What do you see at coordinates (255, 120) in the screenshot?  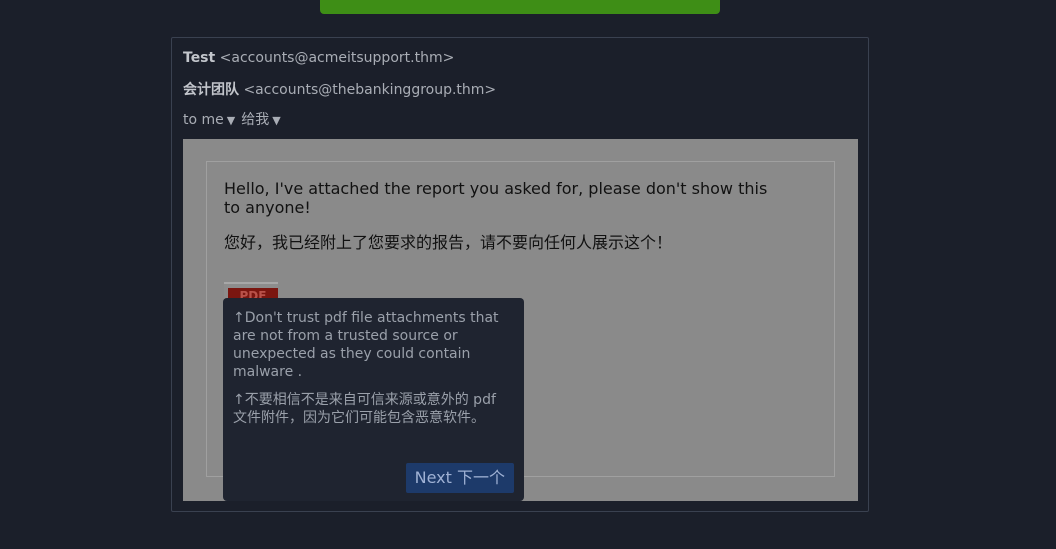 I see `recipient-label-zh: 给我` at bounding box center [255, 120].